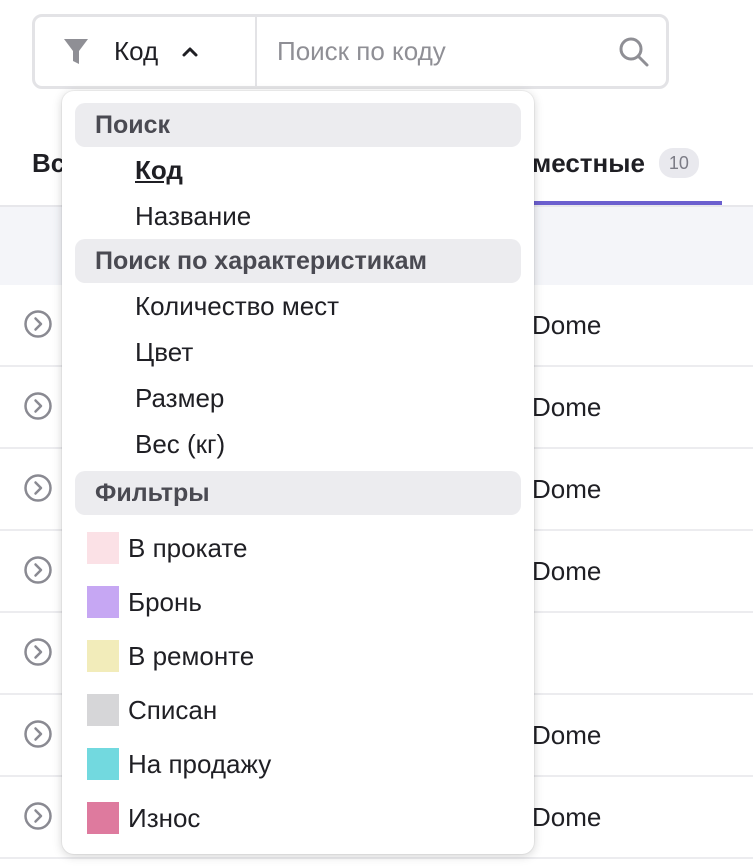 This screenshot has height=867, width=753. I want to click on search-icon, so click(634, 52).